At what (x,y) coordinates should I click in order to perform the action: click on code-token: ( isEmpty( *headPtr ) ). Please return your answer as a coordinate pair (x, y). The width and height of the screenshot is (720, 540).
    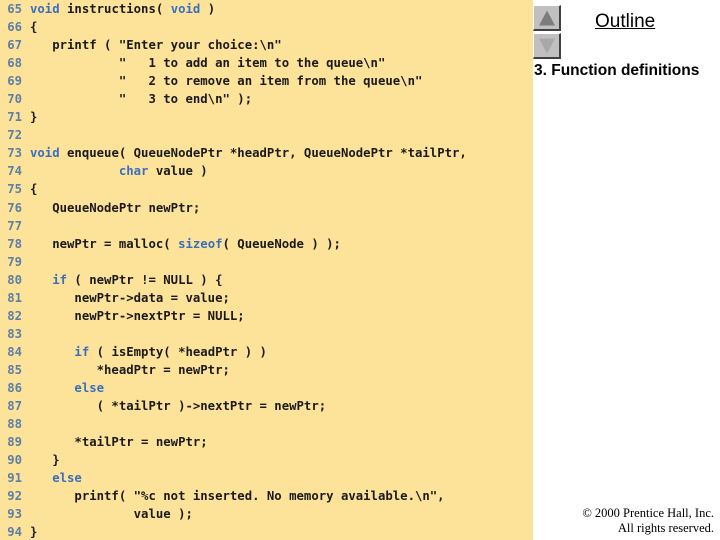
    Looking at the image, I should click on (178, 351).